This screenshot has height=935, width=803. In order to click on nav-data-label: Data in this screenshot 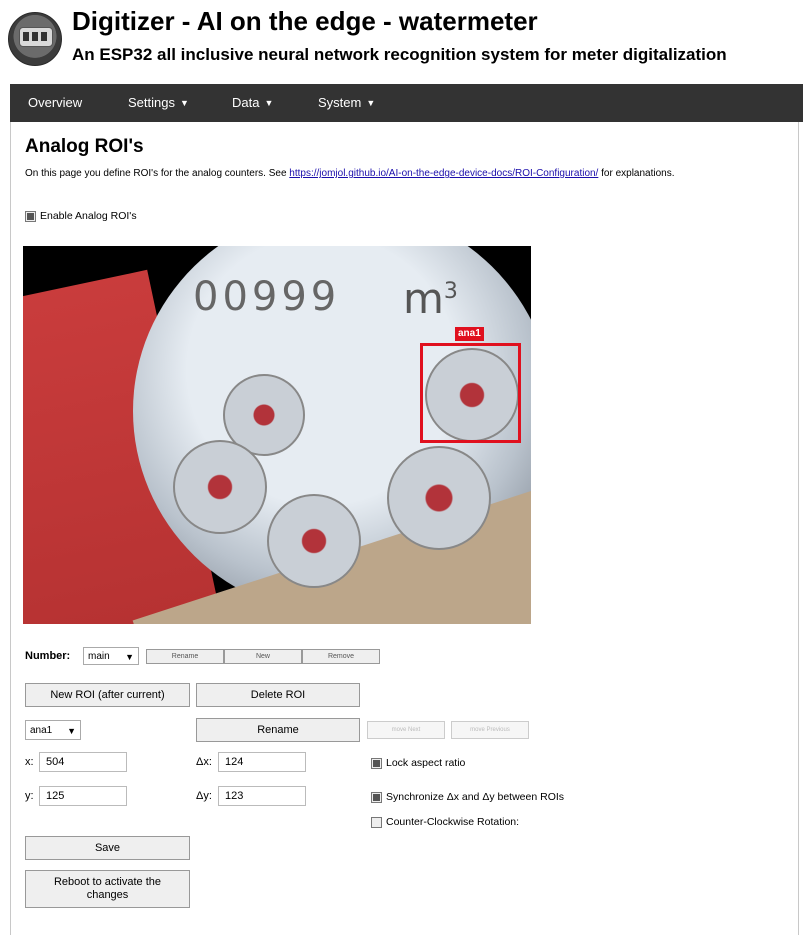, I will do `click(246, 102)`.